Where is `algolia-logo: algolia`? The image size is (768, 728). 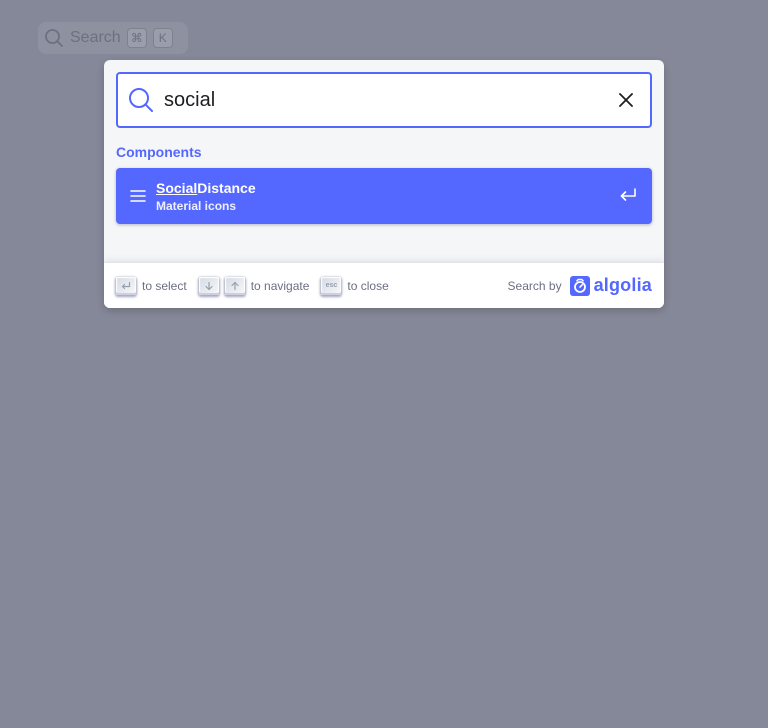 algolia-logo: algolia is located at coordinates (610, 285).